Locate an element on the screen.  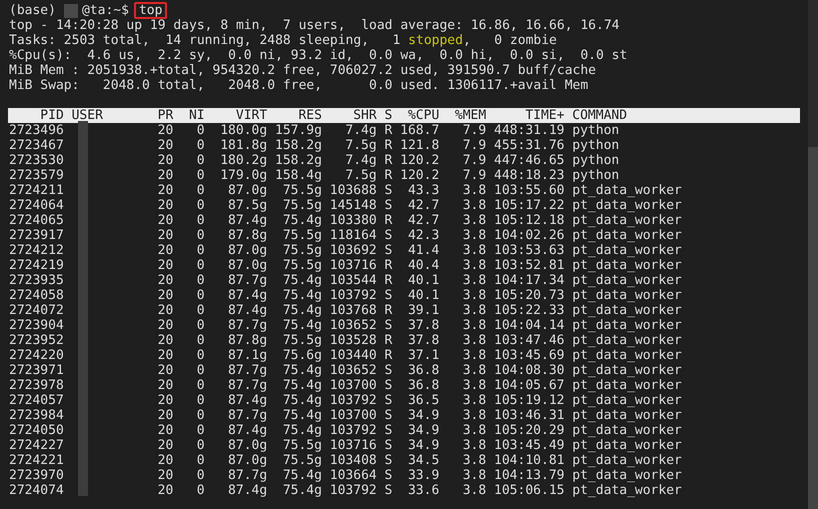
table-cell: 2723496 is located at coordinates (36, 130).